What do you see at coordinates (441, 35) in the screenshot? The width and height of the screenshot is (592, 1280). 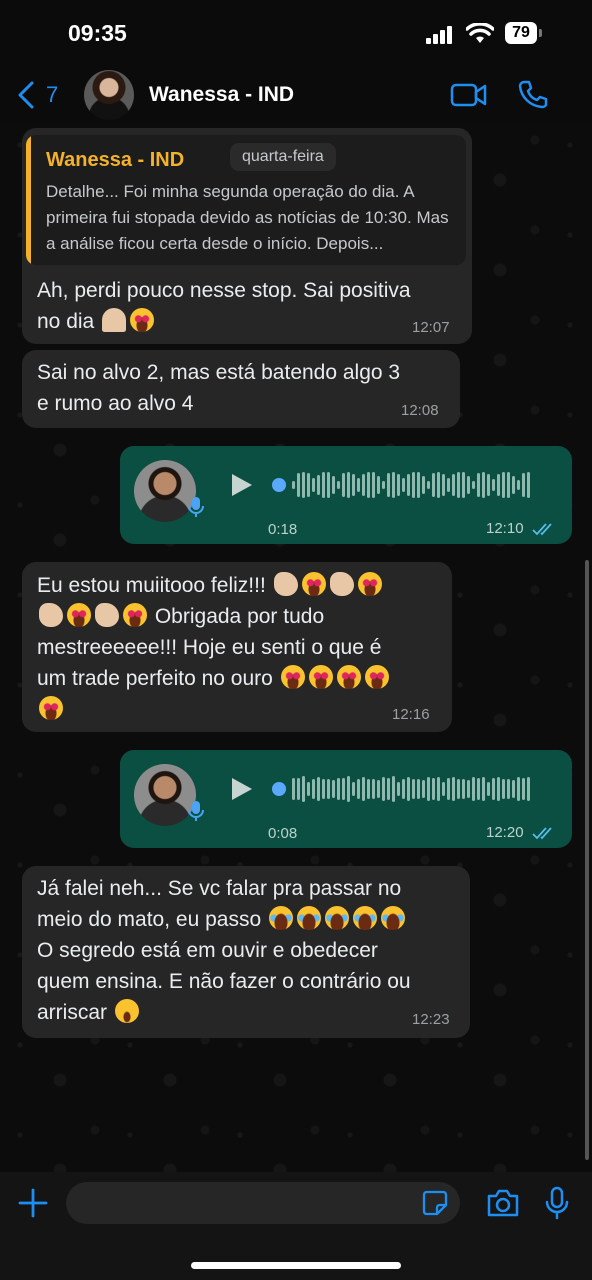 I see `cellular-signal-icon` at bounding box center [441, 35].